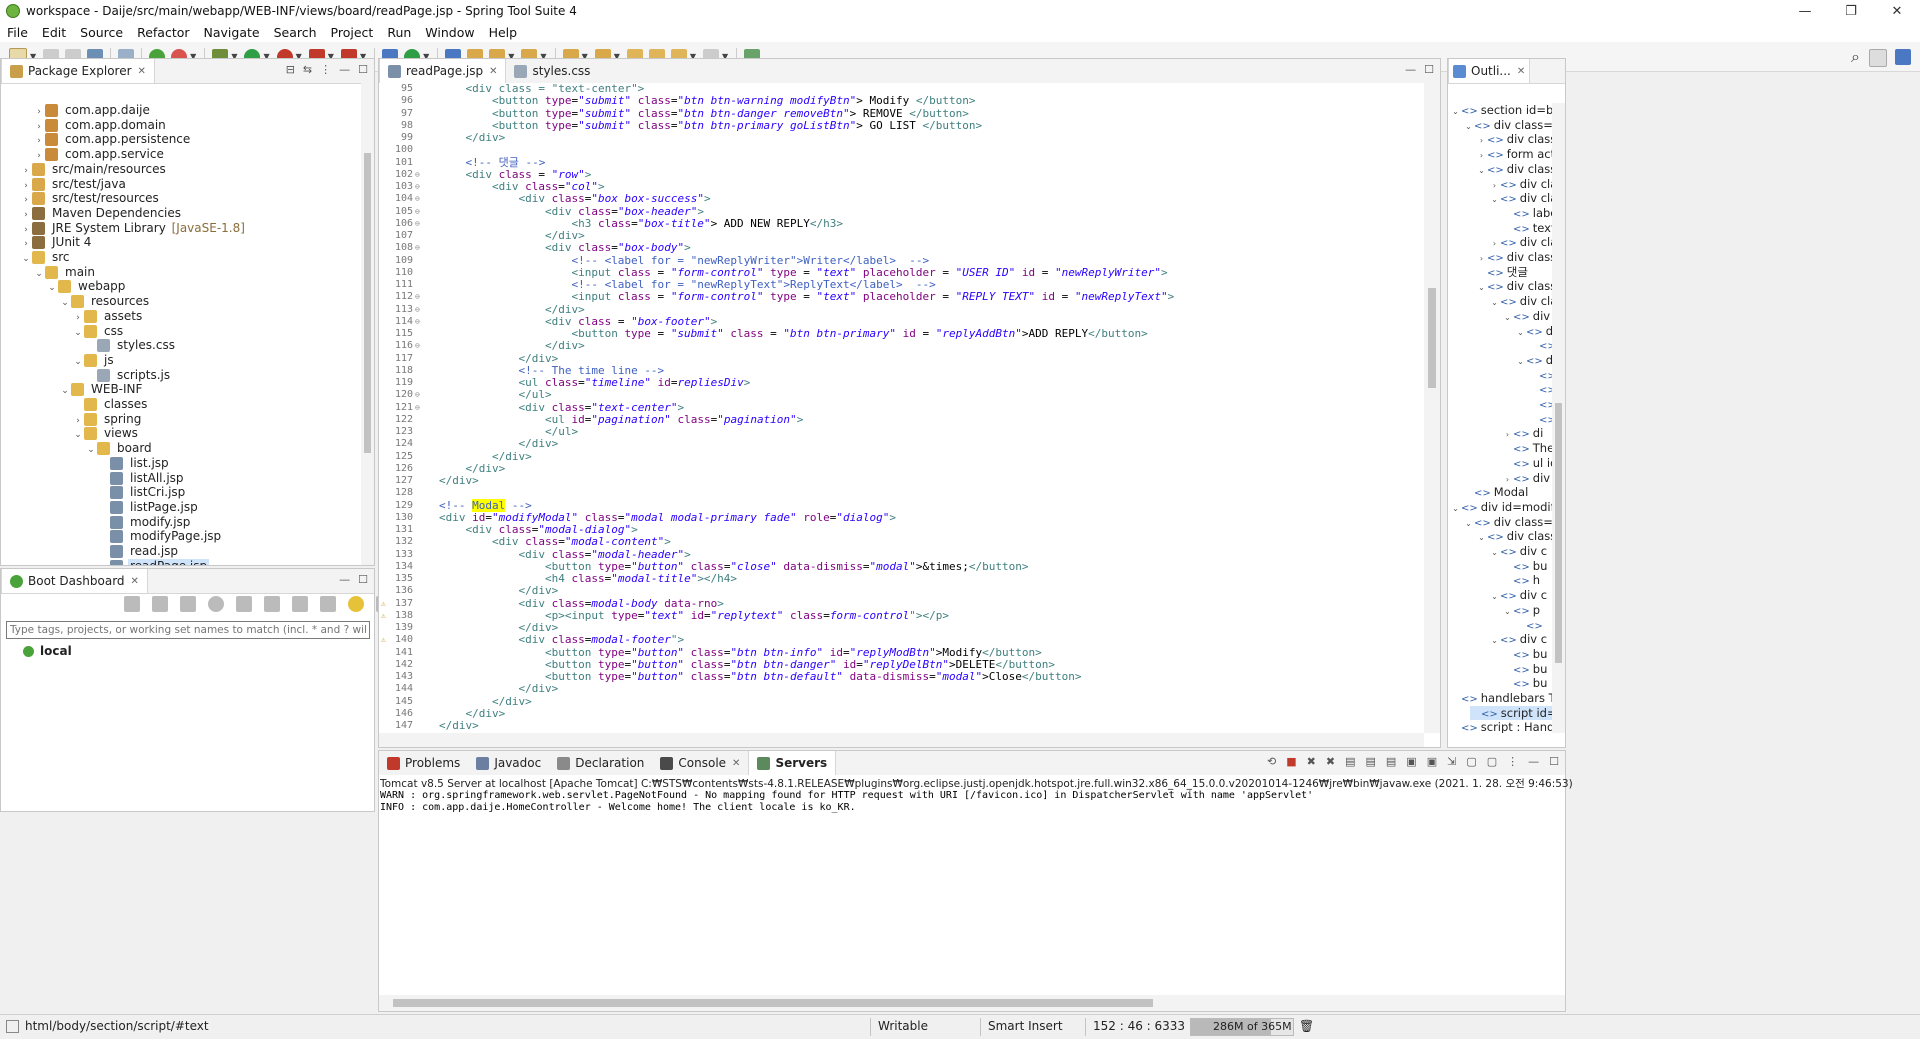 This screenshot has height=1039, width=1920. I want to click on tab-boot-dashboard: Boot Dashboard ✕, so click(74, 581).